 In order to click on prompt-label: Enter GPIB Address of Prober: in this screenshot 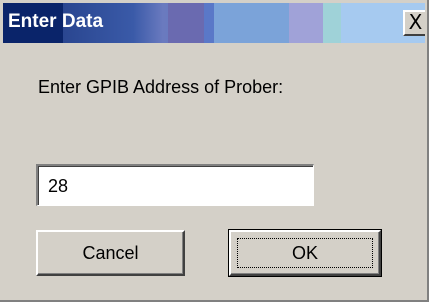, I will do `click(161, 87)`.